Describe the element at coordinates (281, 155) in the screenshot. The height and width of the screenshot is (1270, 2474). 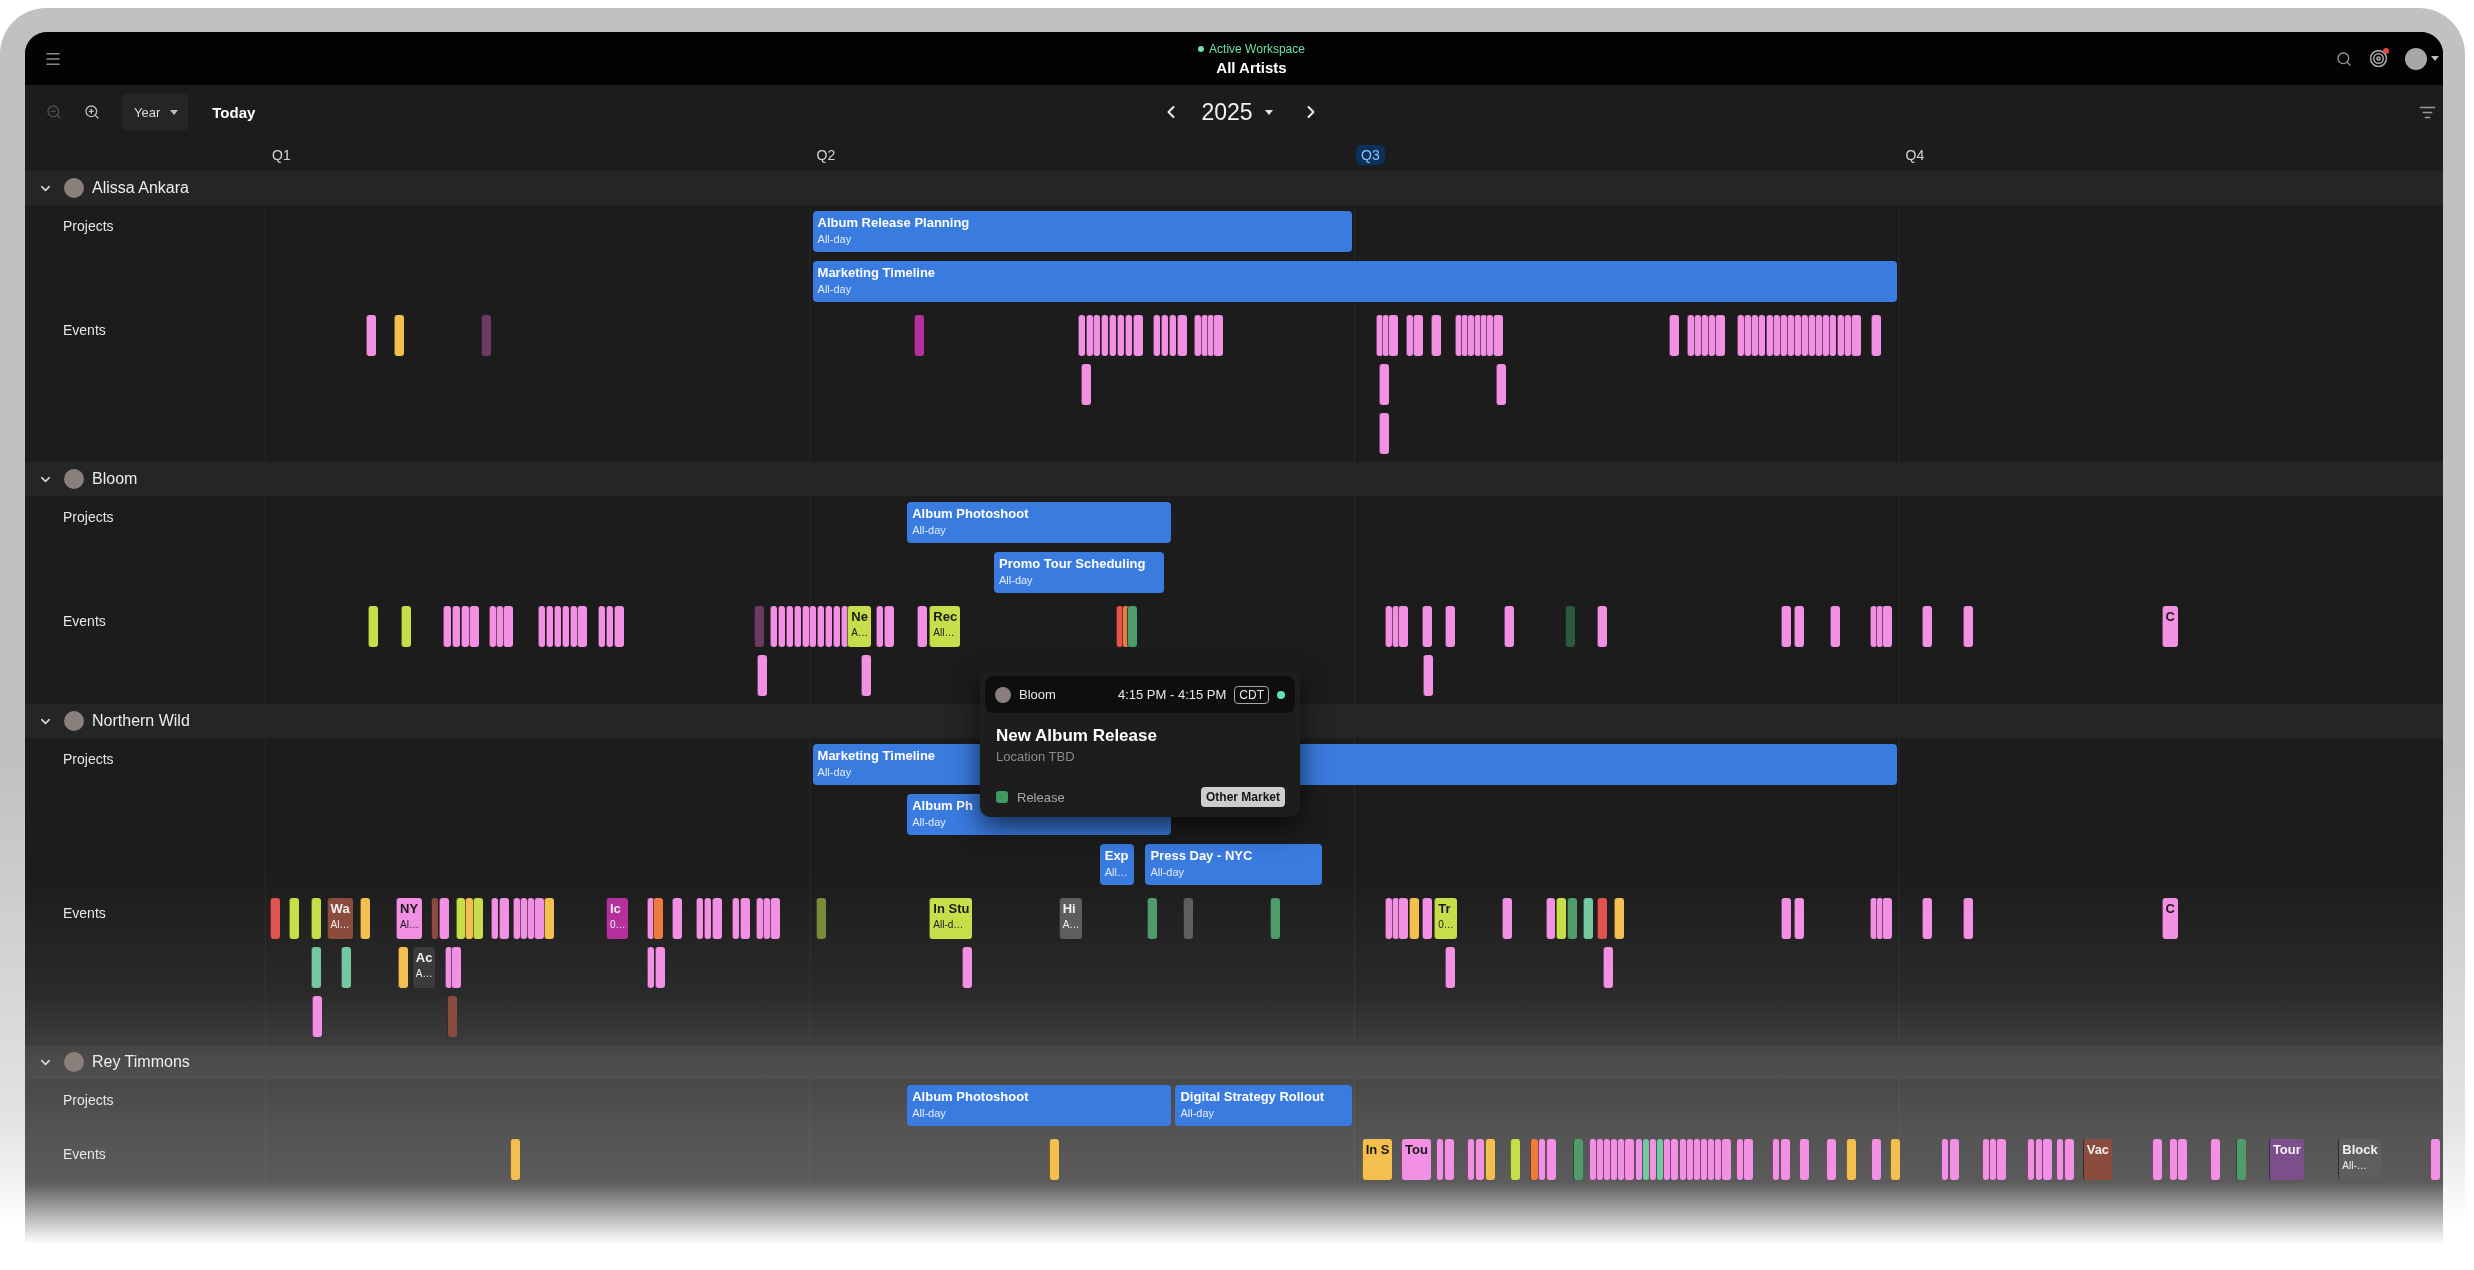
I see `quarter-label: Q1` at that location.